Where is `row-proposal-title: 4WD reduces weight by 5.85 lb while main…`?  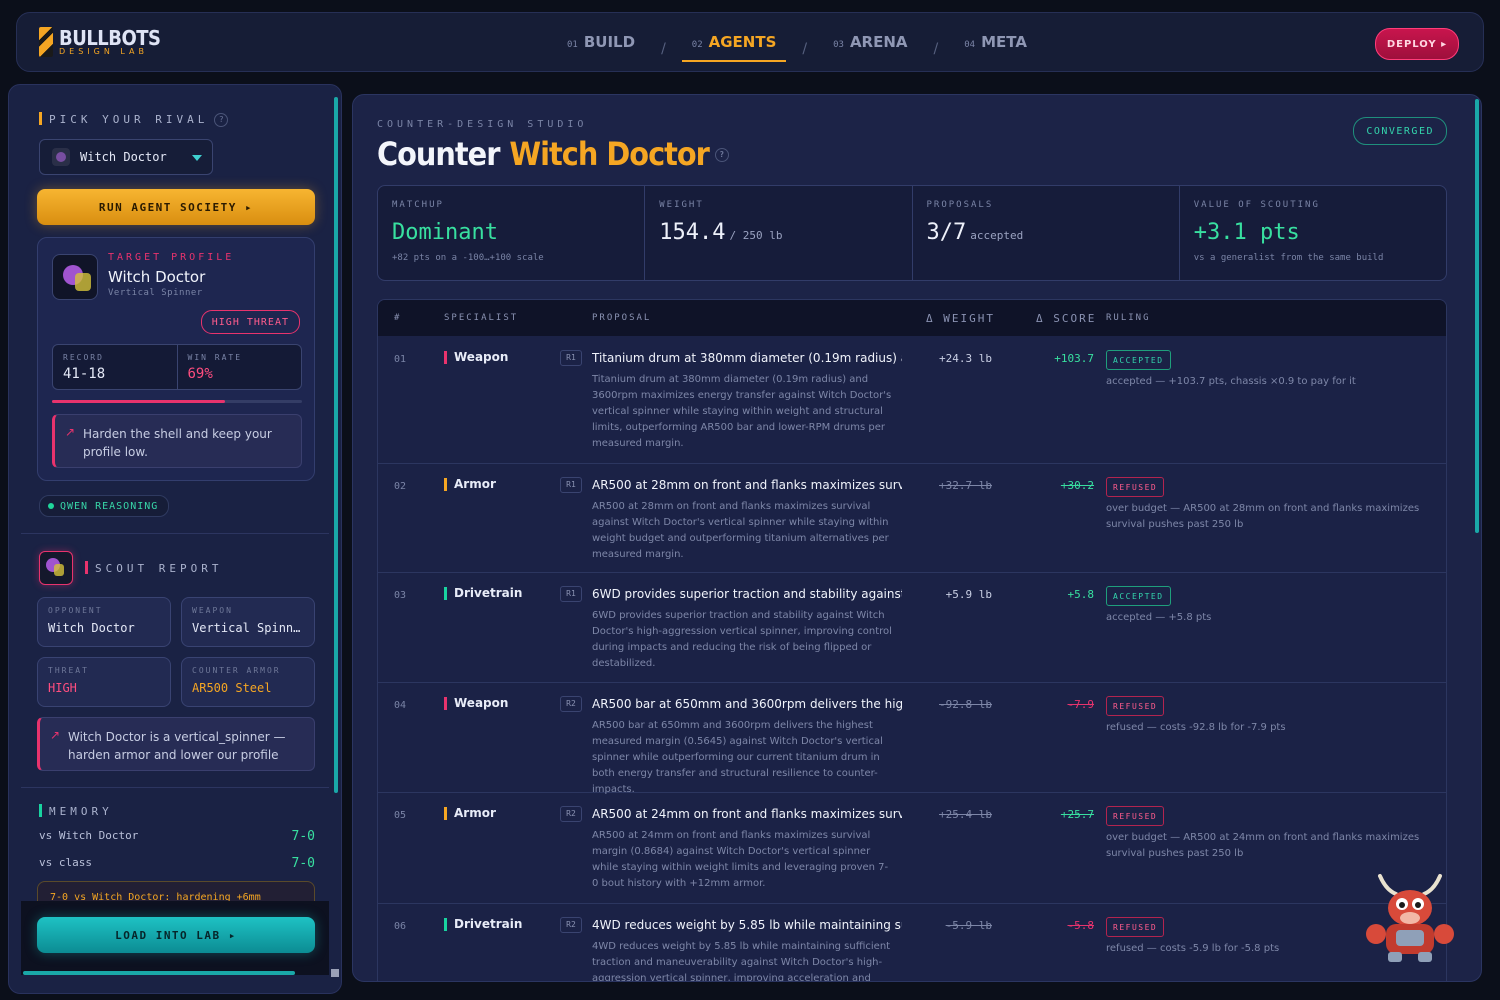 row-proposal-title: 4WD reduces weight by 5.85 lb while main… is located at coordinates (747, 925).